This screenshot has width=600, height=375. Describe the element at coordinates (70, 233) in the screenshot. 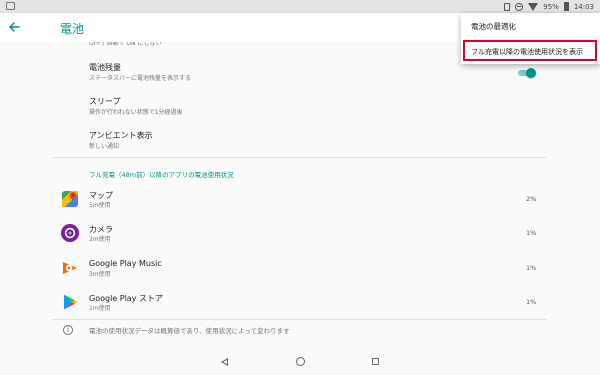

I see `camera-icon` at that location.